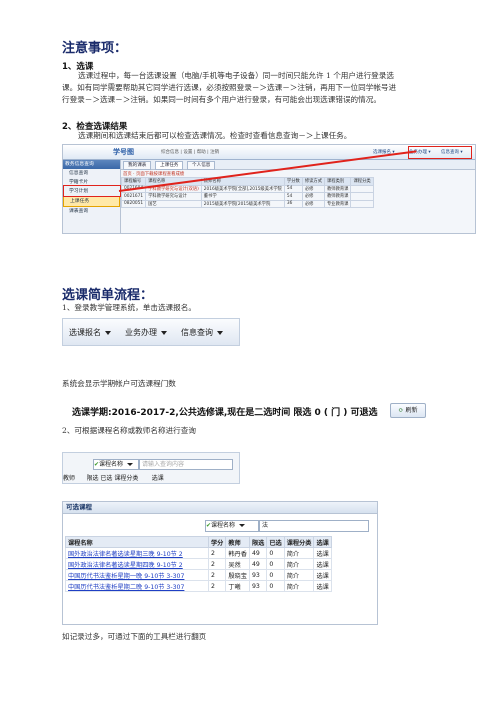  What do you see at coordinates (201, 165) in the screenshot?
I see `tab-personal-info: 个人信息` at bounding box center [201, 165].